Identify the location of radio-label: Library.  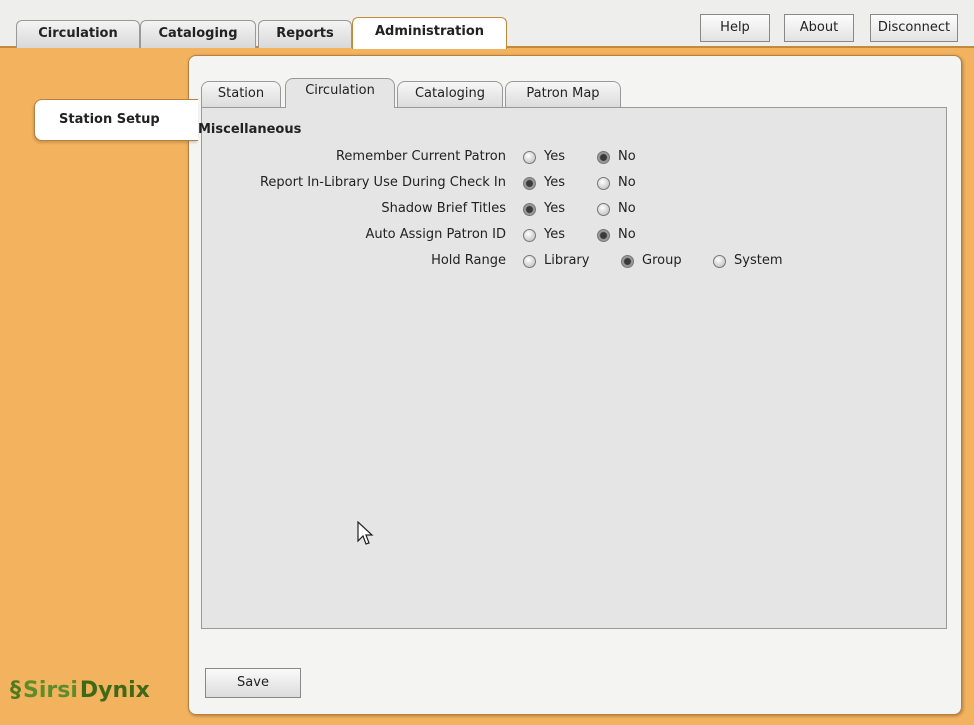
(567, 260).